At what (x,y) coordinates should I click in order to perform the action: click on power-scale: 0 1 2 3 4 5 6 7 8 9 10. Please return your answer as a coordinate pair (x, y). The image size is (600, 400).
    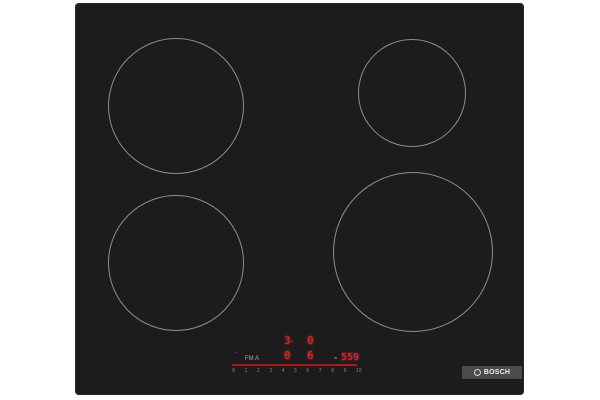
    Looking at the image, I should click on (297, 372).